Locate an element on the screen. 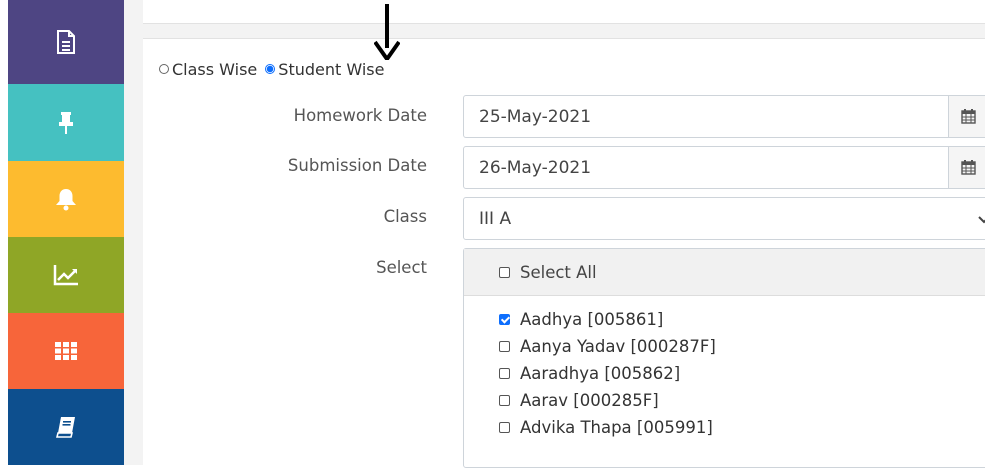 This screenshot has height=468, width=985. top-panel is located at coordinates (564, 12).